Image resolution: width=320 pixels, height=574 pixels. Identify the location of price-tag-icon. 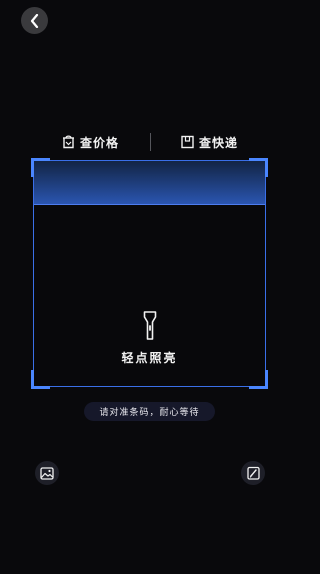
(68, 142).